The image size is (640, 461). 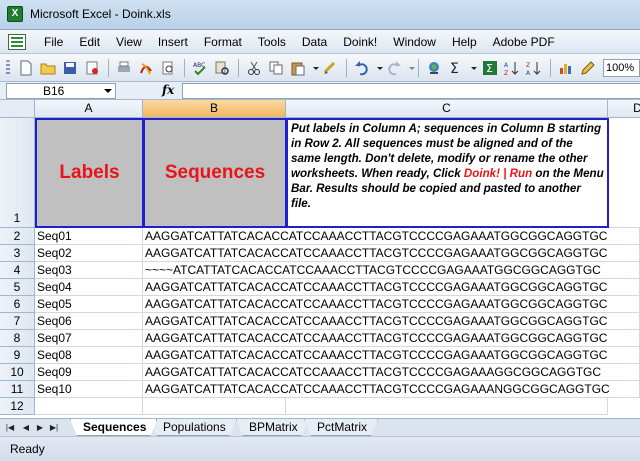 What do you see at coordinates (17, 109) in the screenshot?
I see `select-all-corner` at bounding box center [17, 109].